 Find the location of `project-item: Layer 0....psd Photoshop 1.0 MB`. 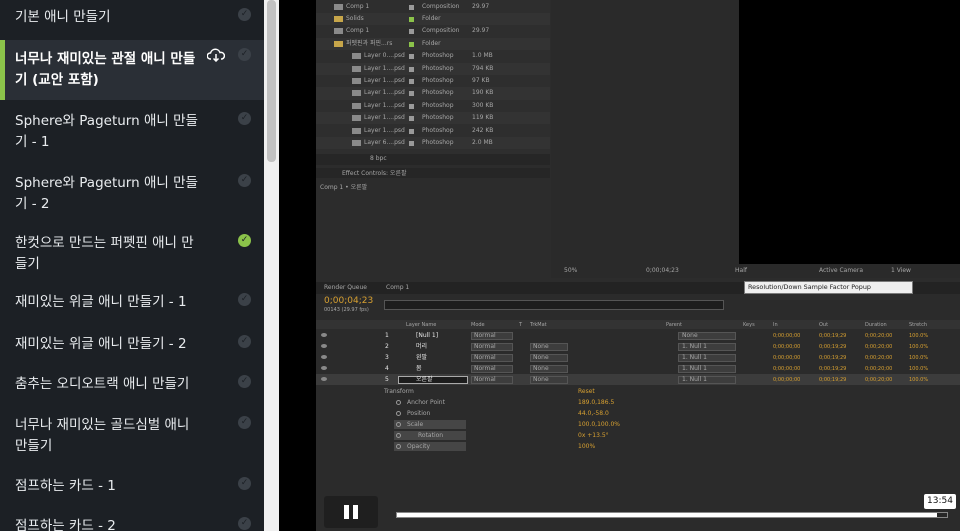

project-item: Layer 0....psd Photoshop 1.0 MB is located at coordinates (433, 56).